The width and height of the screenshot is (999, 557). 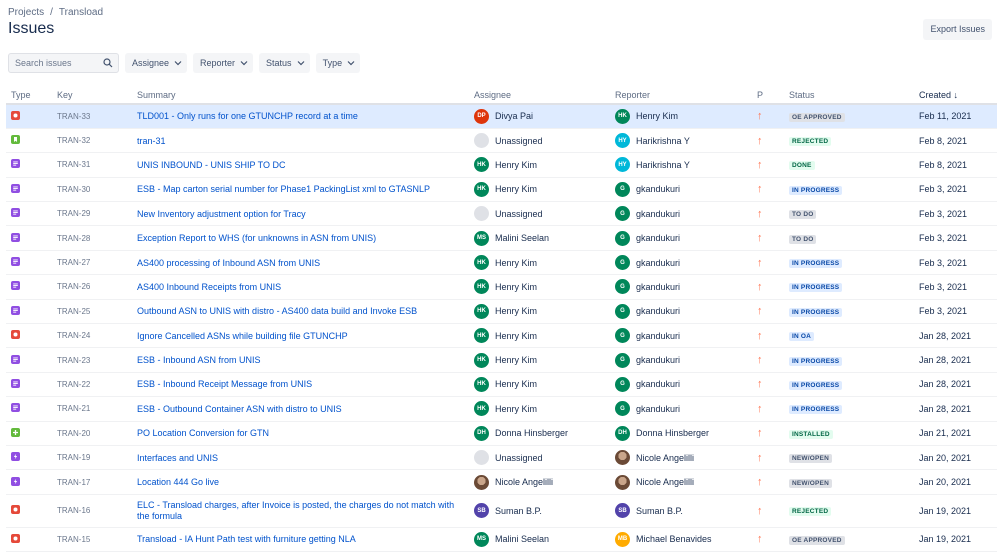 I want to click on issue-key: TRAN-16, so click(x=92, y=511).